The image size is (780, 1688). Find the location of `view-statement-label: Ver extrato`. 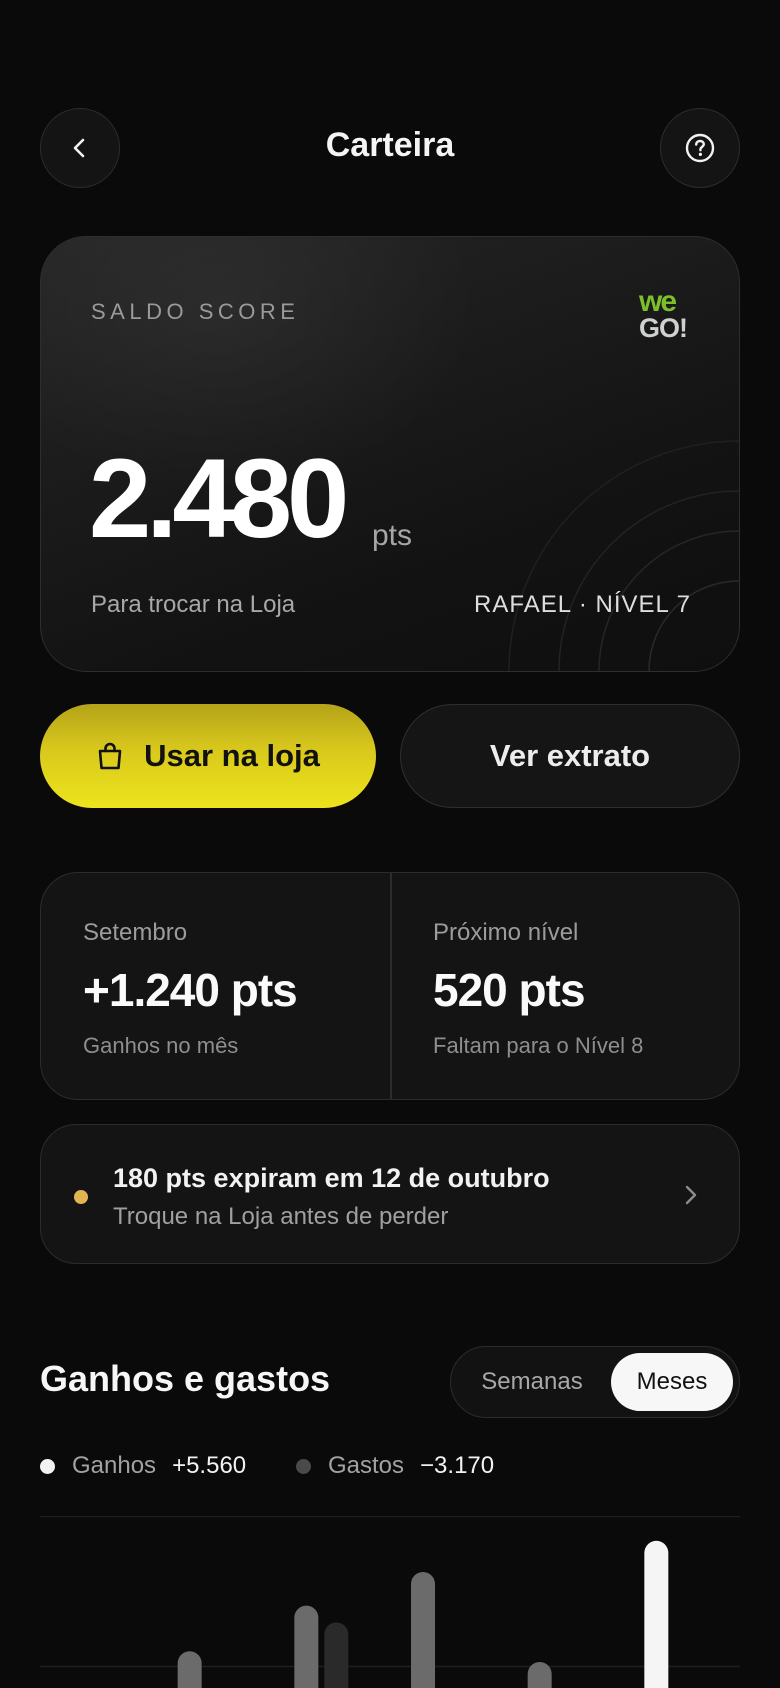

view-statement-label: Ver extrato is located at coordinates (570, 755).